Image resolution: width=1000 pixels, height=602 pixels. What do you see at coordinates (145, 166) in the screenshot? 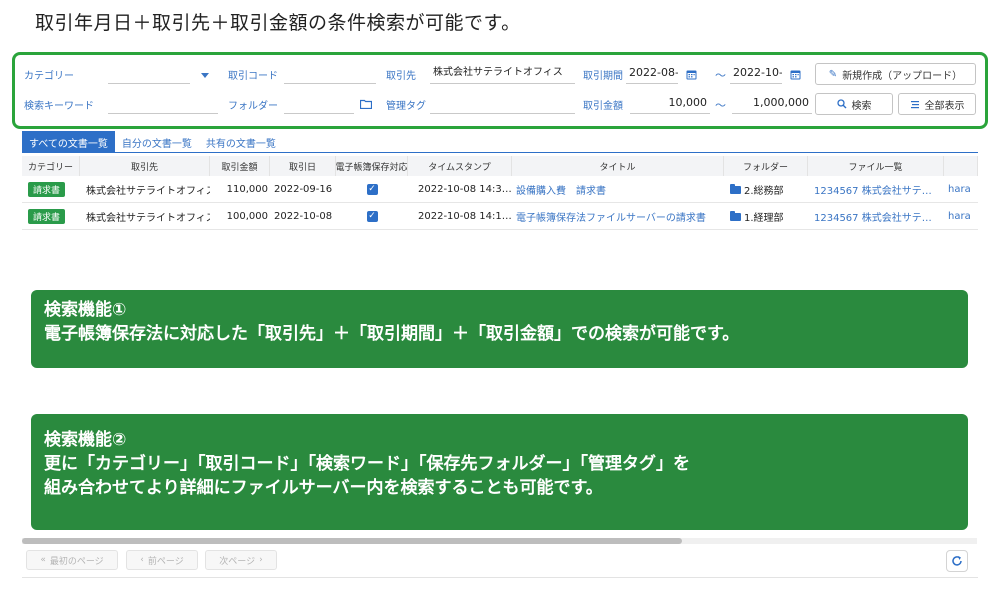
I see `col-partner: 取引先` at bounding box center [145, 166].